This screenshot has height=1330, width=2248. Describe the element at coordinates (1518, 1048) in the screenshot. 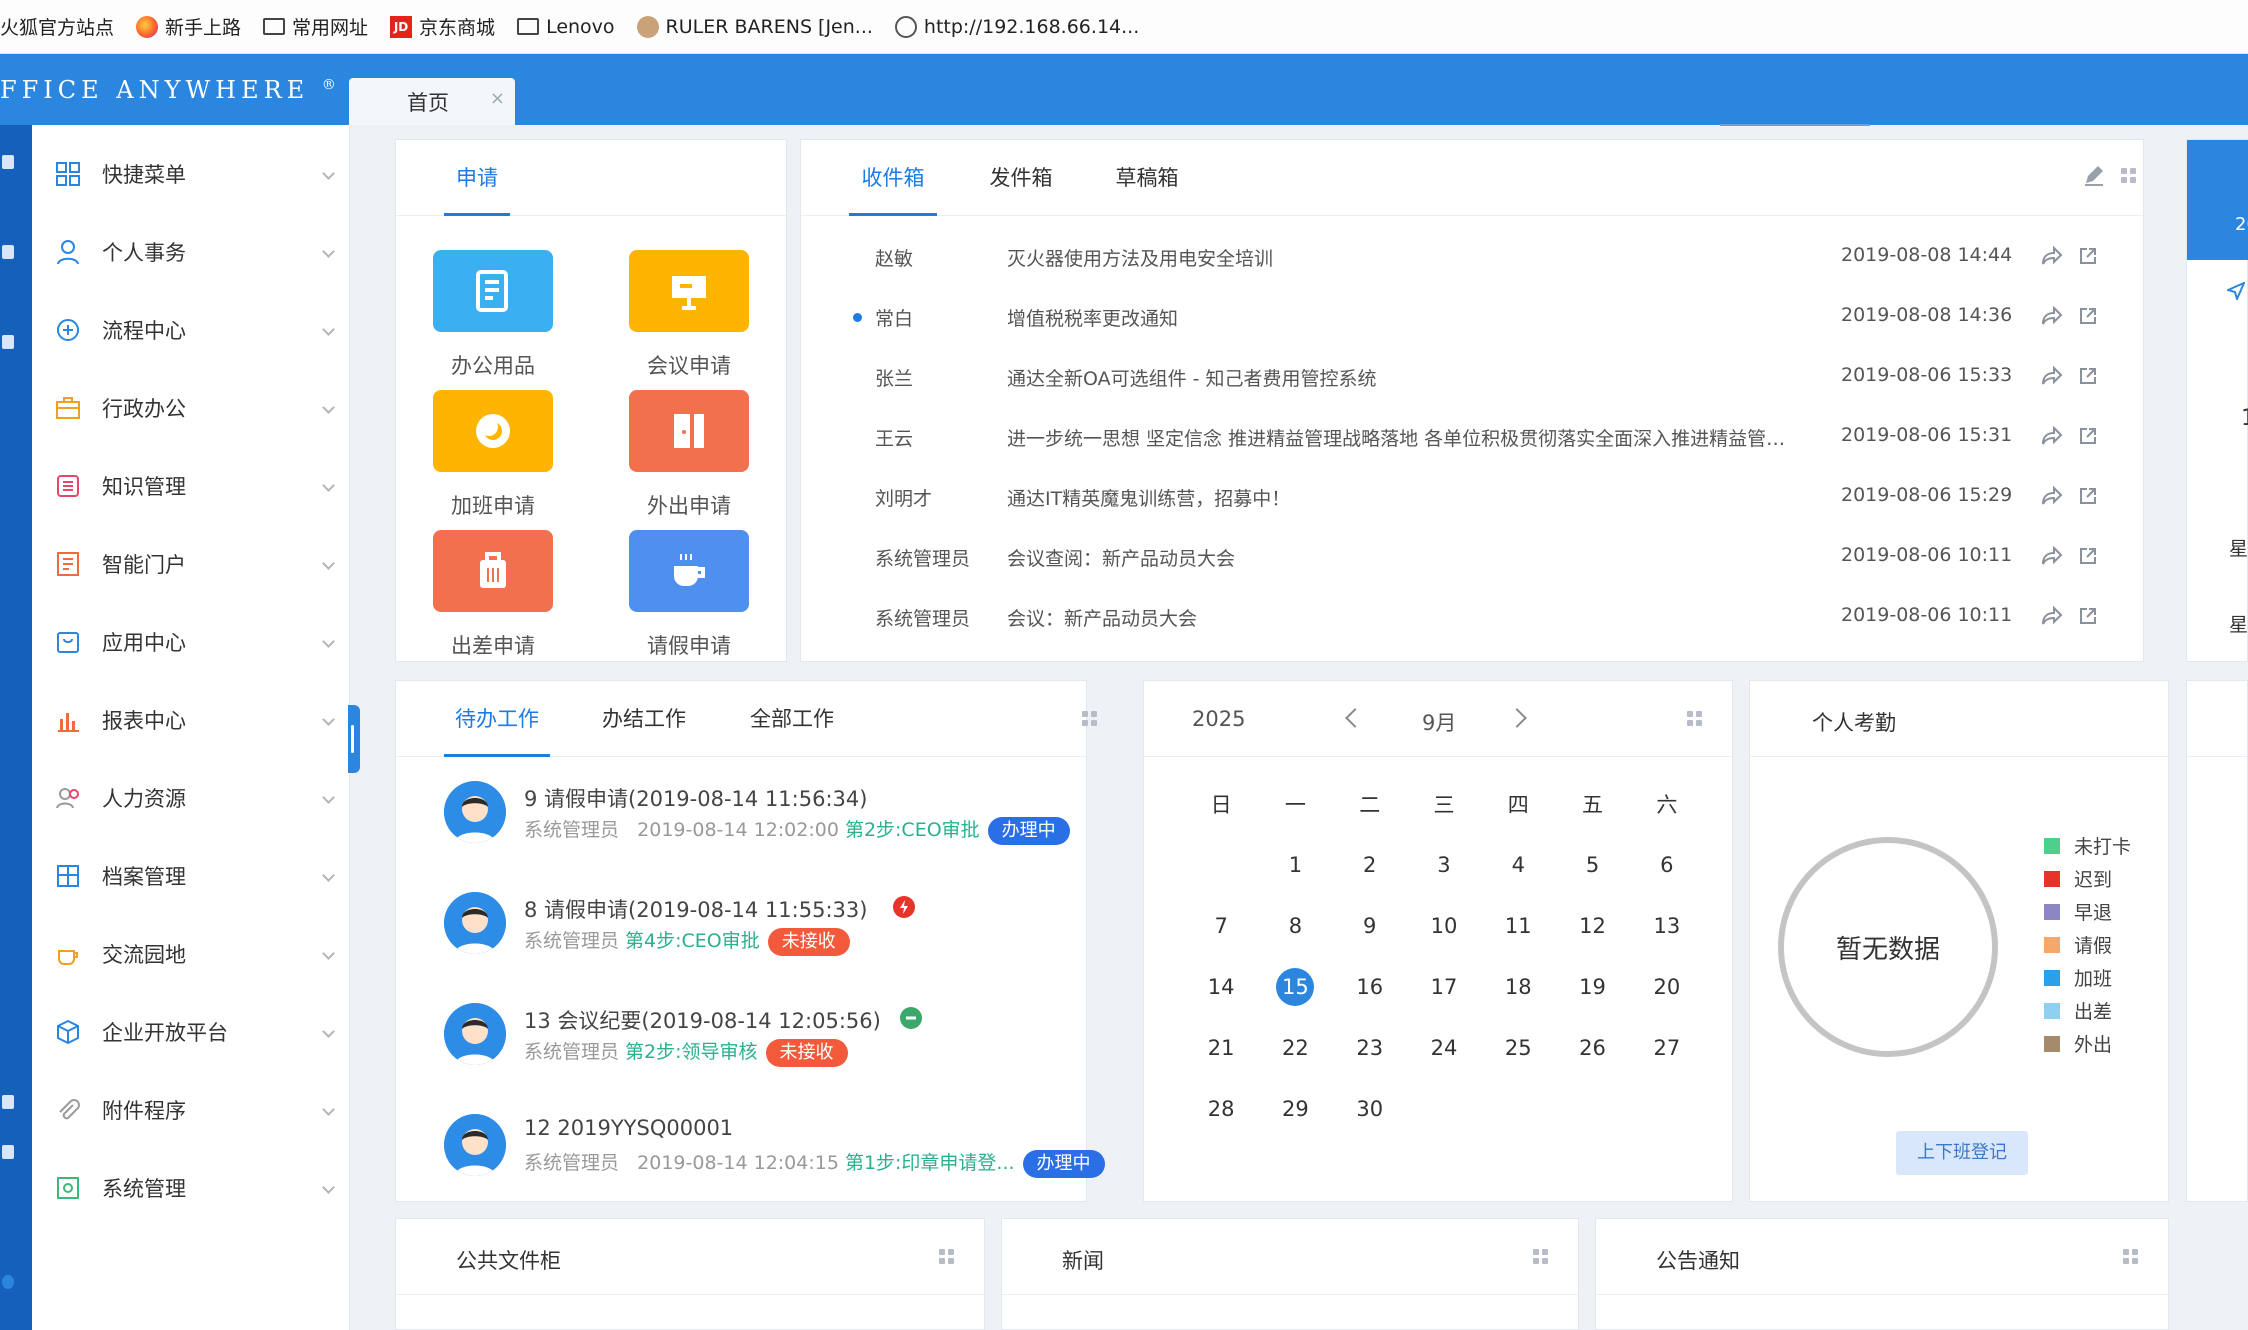

I see `calendar-day: 25` at that location.